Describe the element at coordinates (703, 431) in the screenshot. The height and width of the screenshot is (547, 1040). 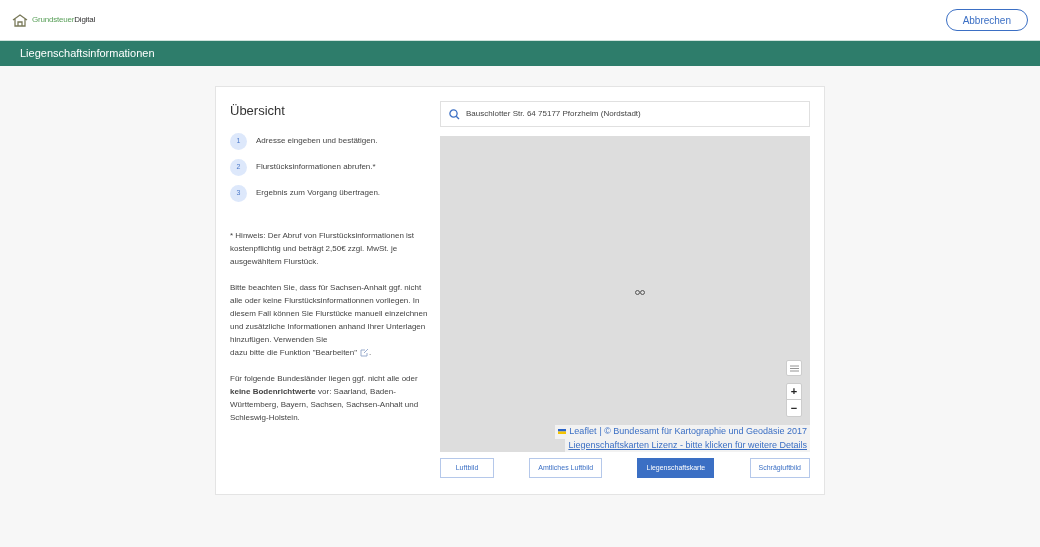
I see `attribution-text: | © Bundesamt für Kartographie und Geodäsie 2017` at that location.